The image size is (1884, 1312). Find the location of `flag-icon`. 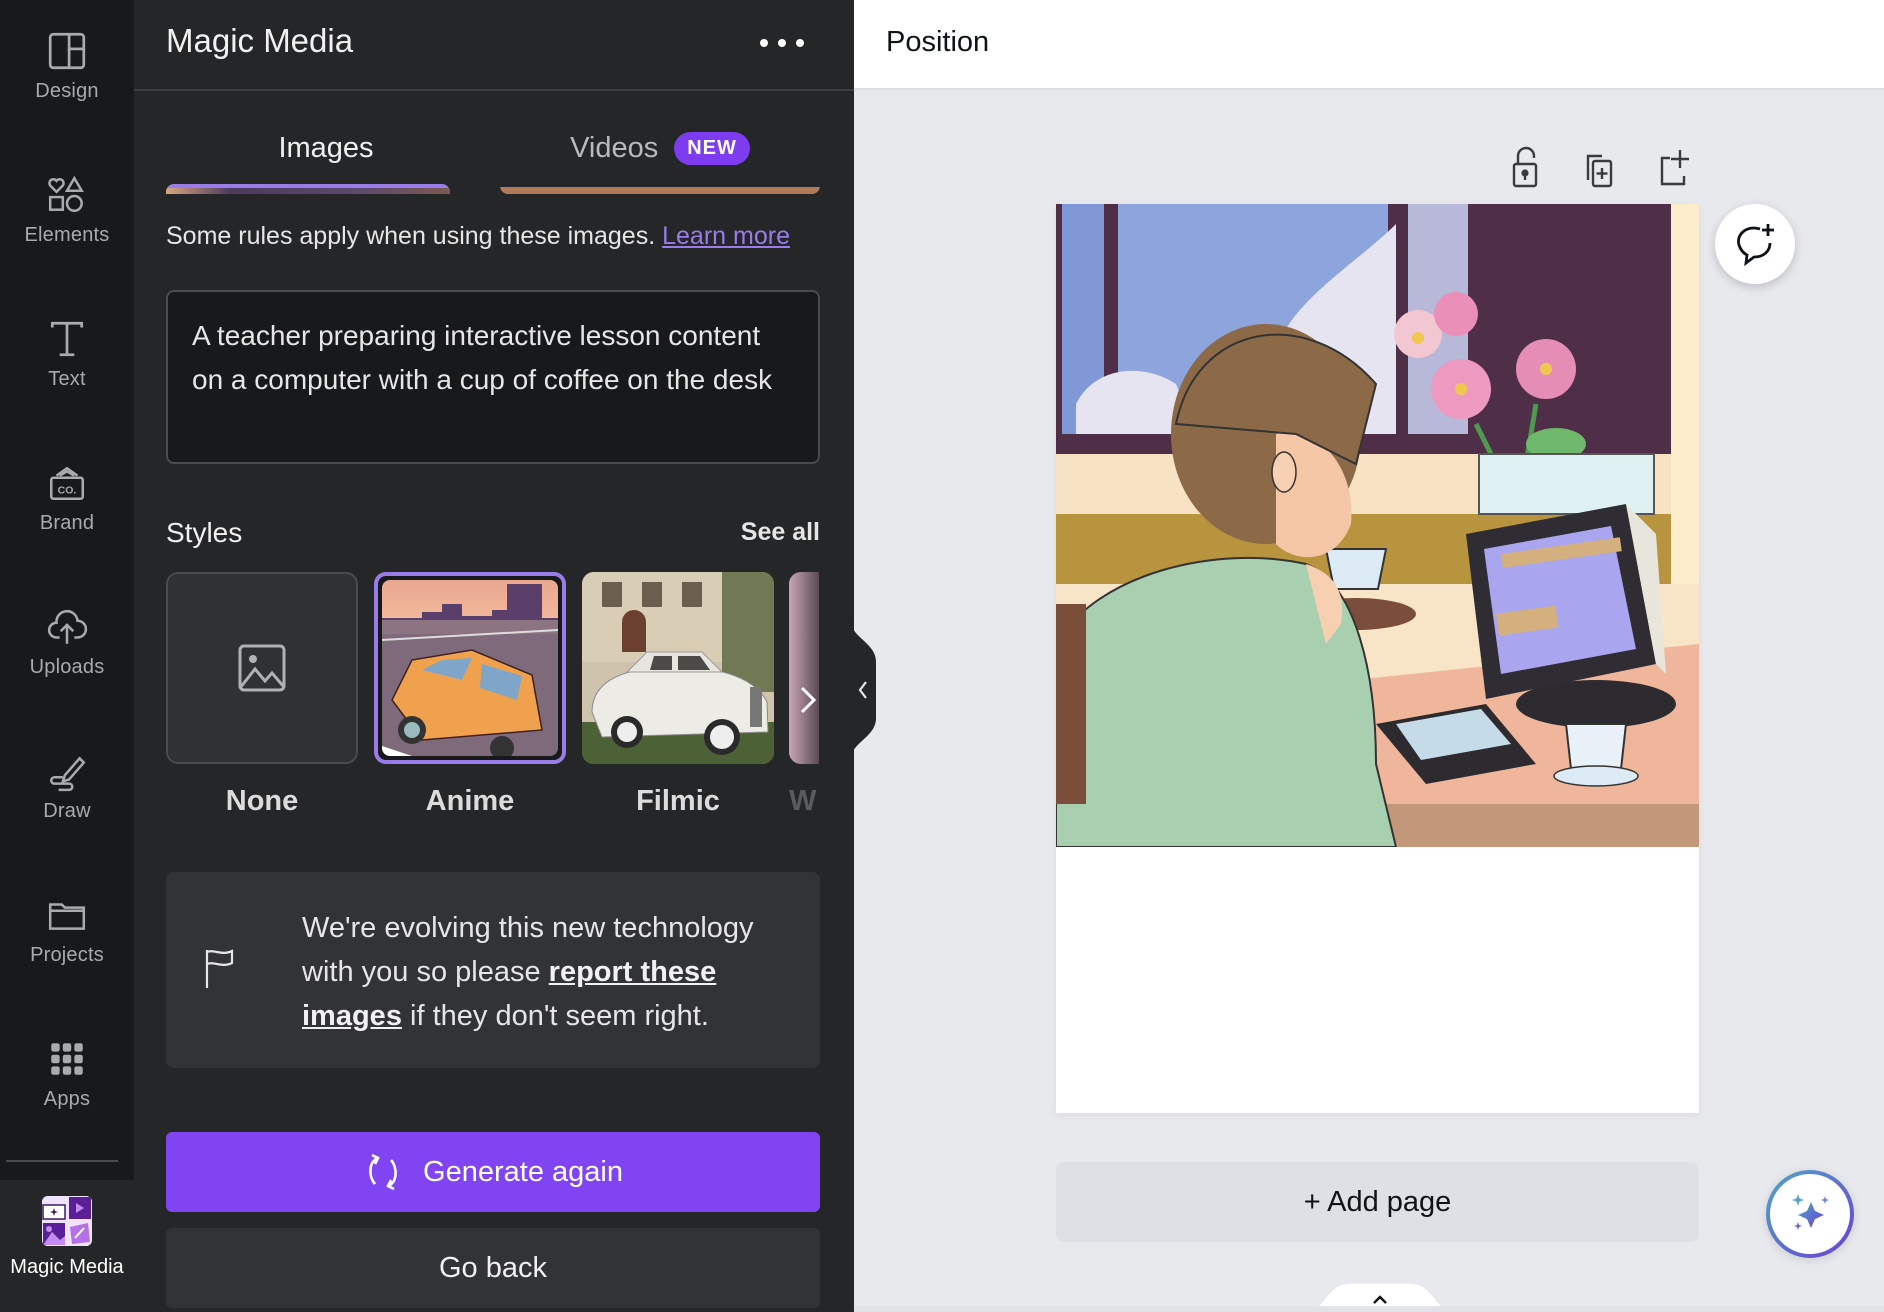

flag-icon is located at coordinates (219, 968).